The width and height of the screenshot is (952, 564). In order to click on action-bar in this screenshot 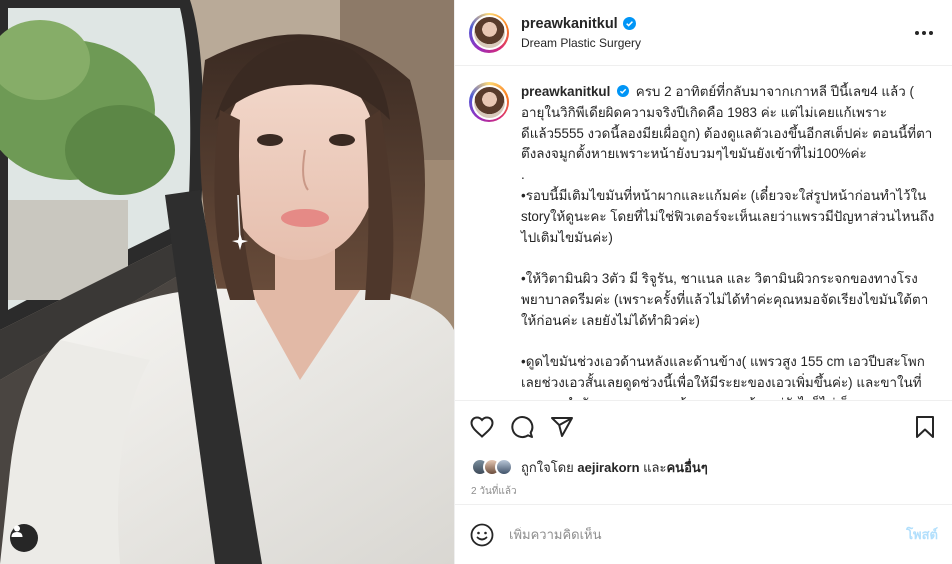, I will do `click(703, 426)`.